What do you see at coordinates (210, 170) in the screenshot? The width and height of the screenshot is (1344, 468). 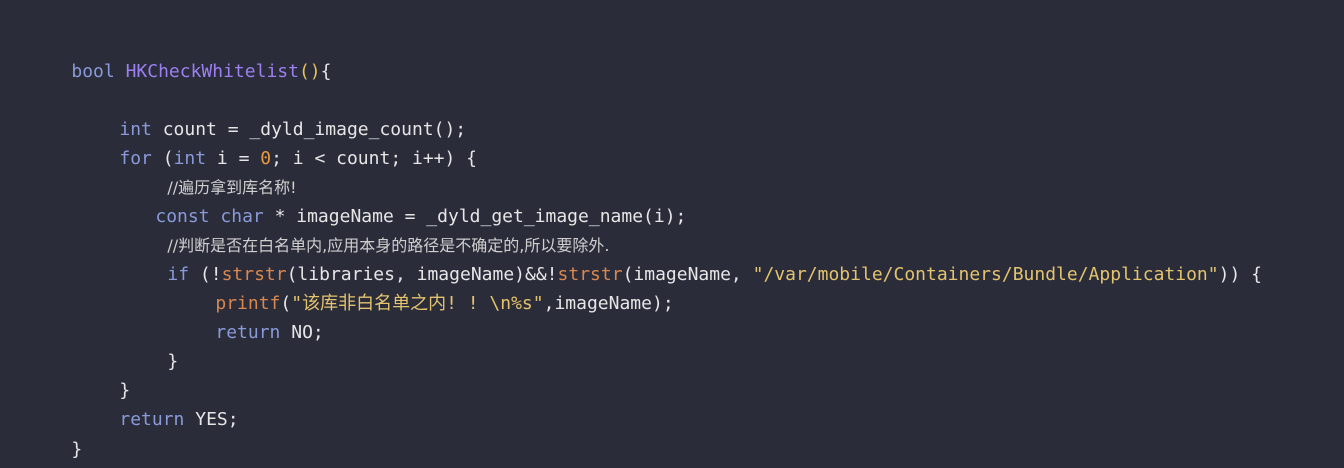 I see `code-line-5: //遍历拿到库名称!` at bounding box center [210, 170].